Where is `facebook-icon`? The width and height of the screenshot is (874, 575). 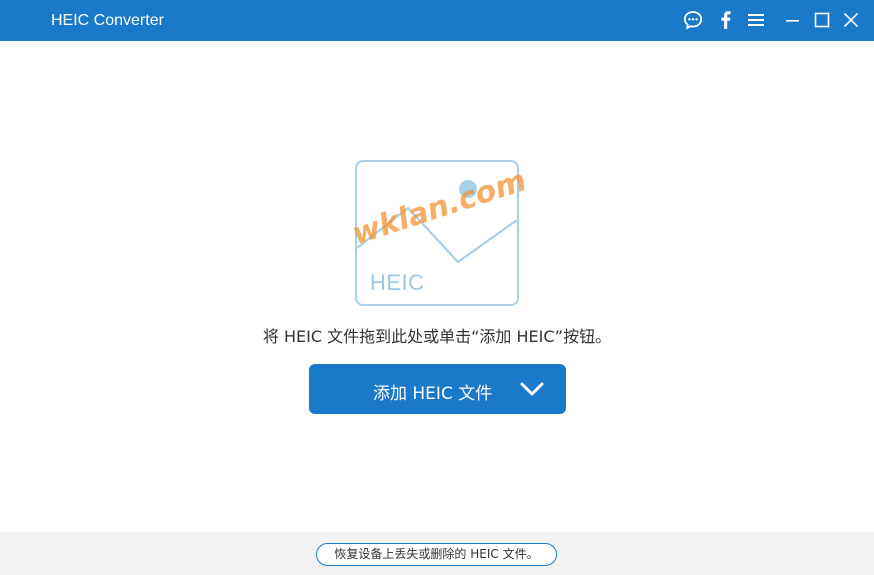 facebook-icon is located at coordinates (726, 20).